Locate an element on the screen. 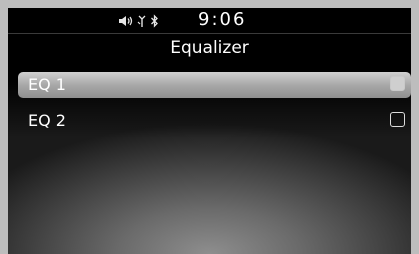  list-item-label: EQ 1 is located at coordinates (47, 84).